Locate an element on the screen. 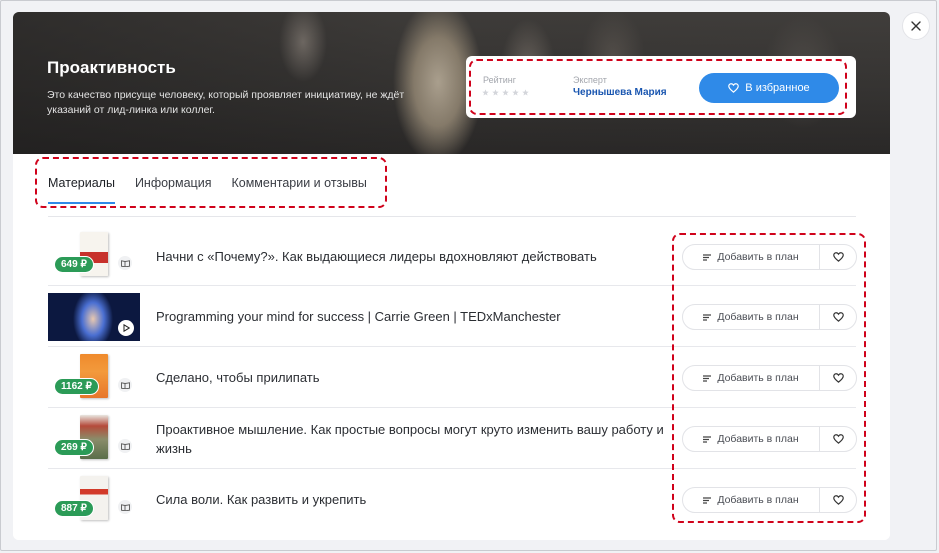 This screenshot has width=939, height=553. material-thumbnail: 269 ₽ is located at coordinates (94, 439).